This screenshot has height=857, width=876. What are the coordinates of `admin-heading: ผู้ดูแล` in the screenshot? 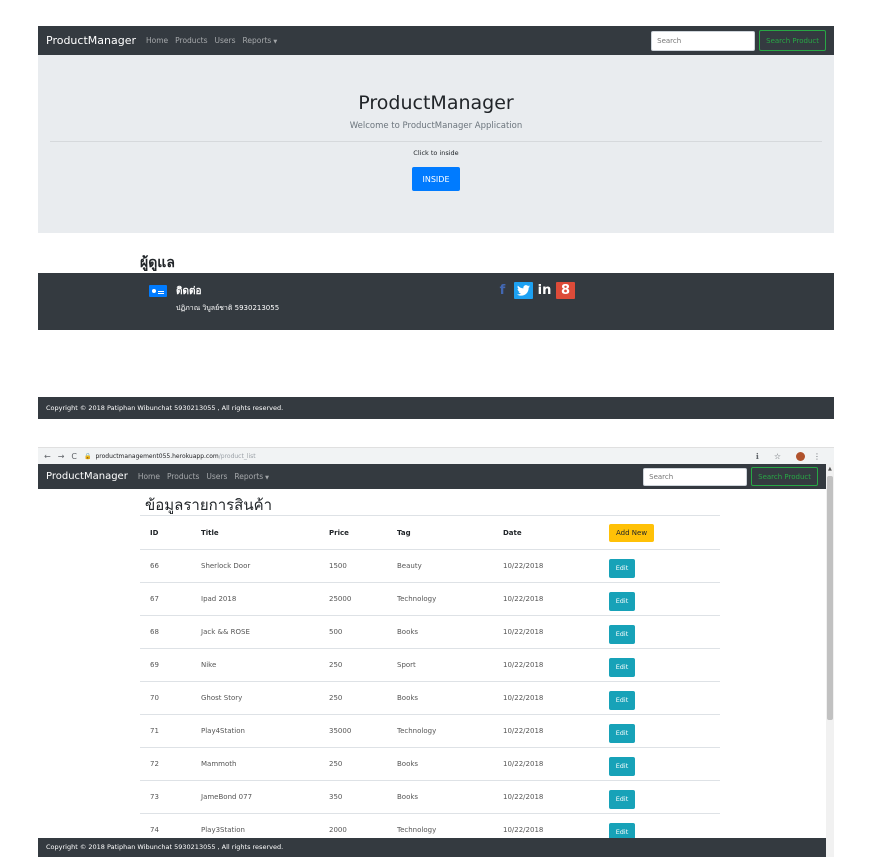 It's located at (157, 263).